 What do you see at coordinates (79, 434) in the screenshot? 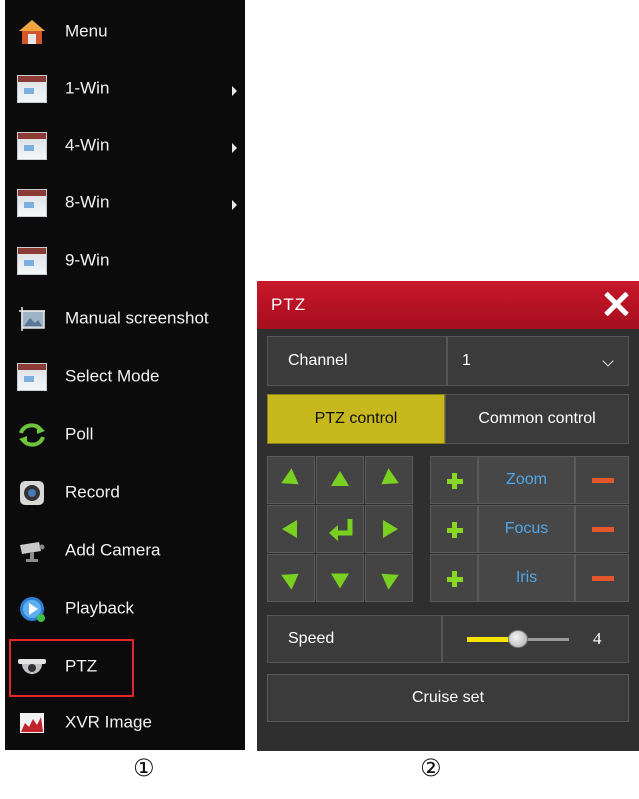
I see `menu-item-label: Poll` at bounding box center [79, 434].